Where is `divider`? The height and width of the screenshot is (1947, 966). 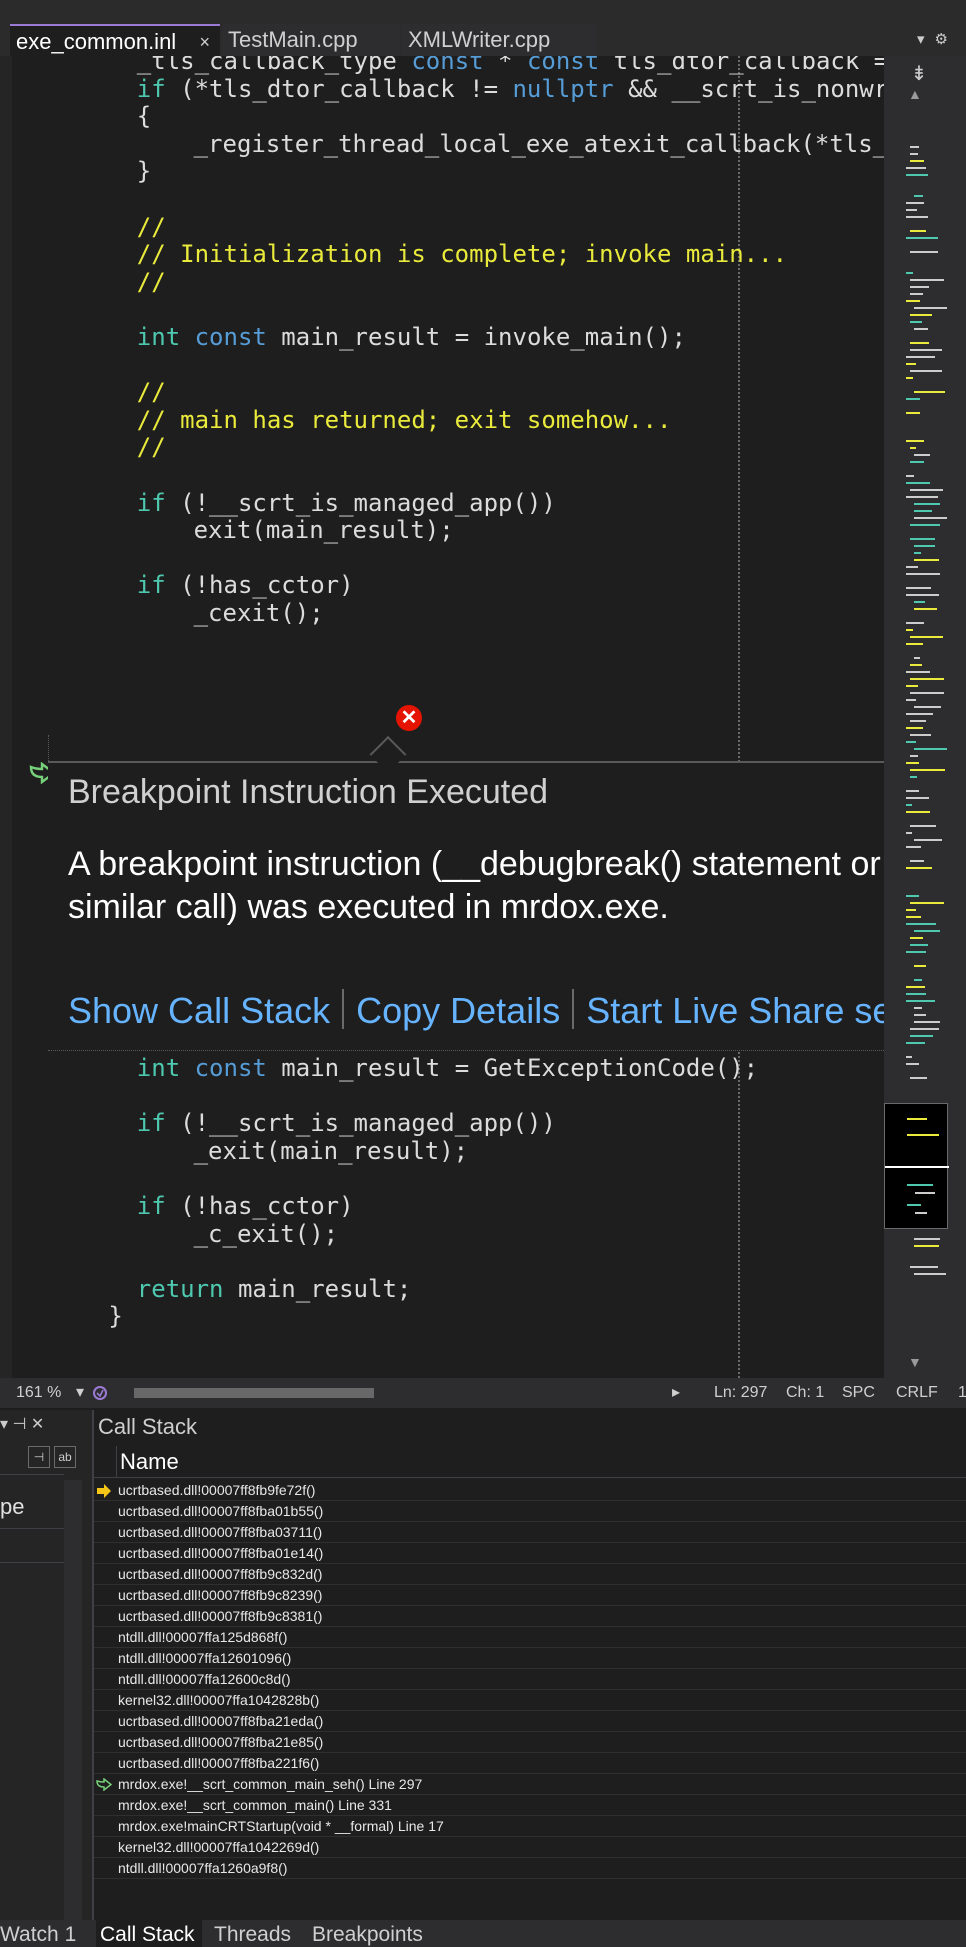
divider is located at coordinates (32, 1562).